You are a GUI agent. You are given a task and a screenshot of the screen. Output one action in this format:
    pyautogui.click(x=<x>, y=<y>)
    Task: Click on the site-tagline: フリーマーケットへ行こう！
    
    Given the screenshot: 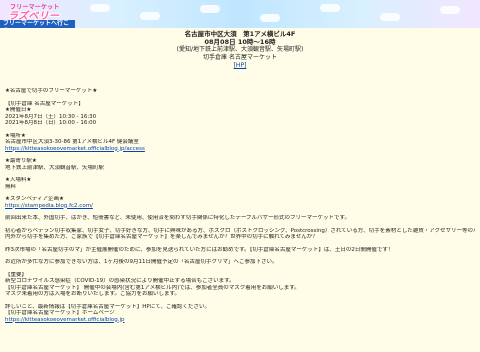 What is the action you would take?
    pyautogui.click(x=37, y=27)
    